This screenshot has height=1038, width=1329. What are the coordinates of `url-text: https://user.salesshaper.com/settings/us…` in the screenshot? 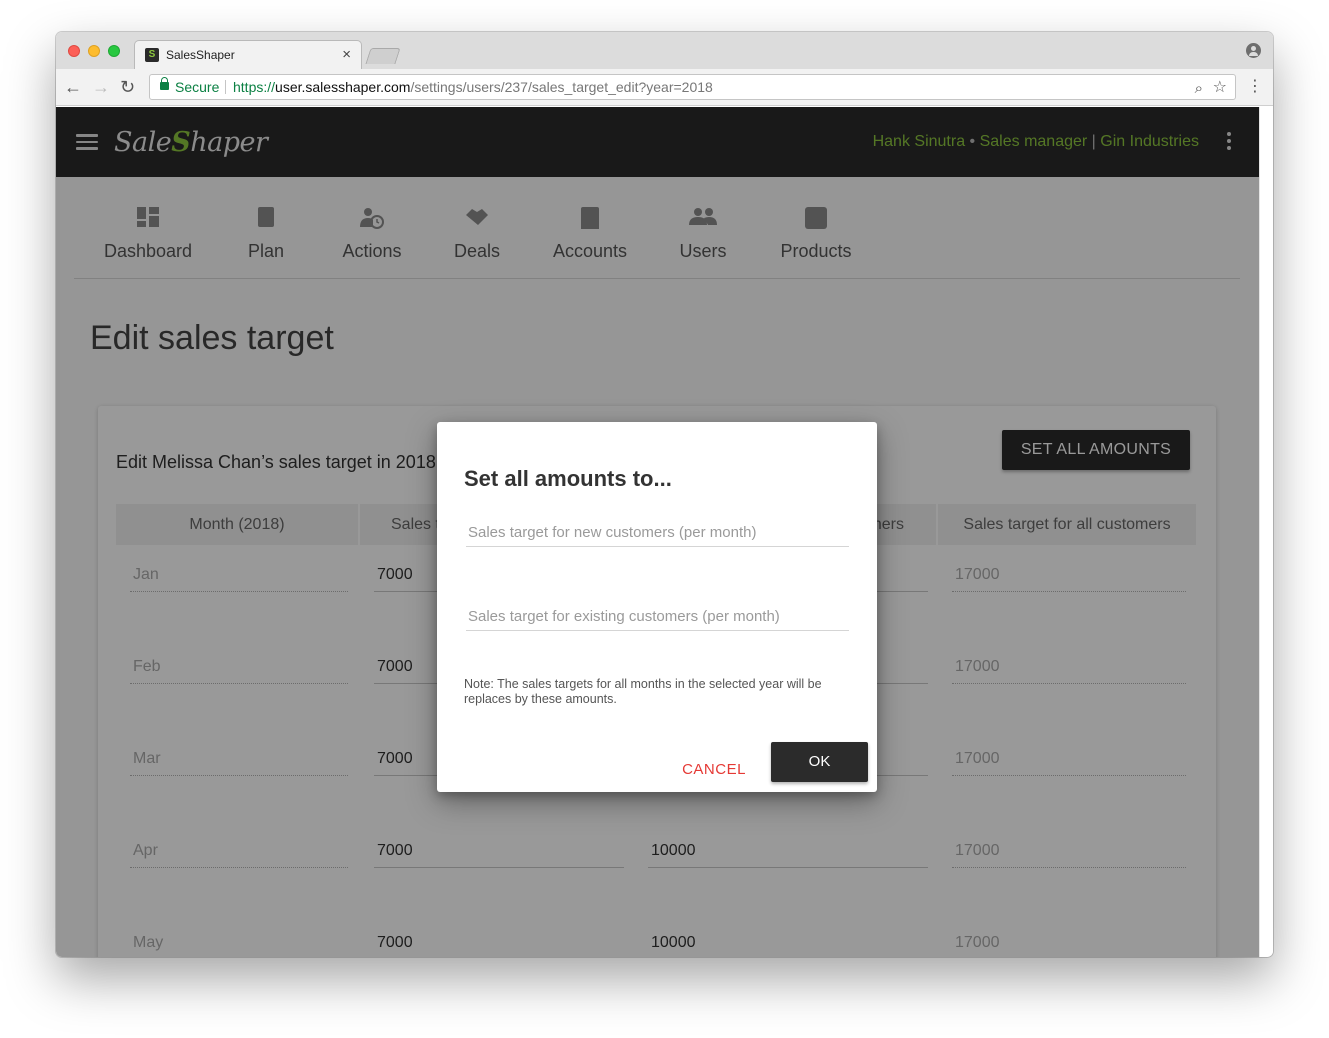 It's located at (473, 87).